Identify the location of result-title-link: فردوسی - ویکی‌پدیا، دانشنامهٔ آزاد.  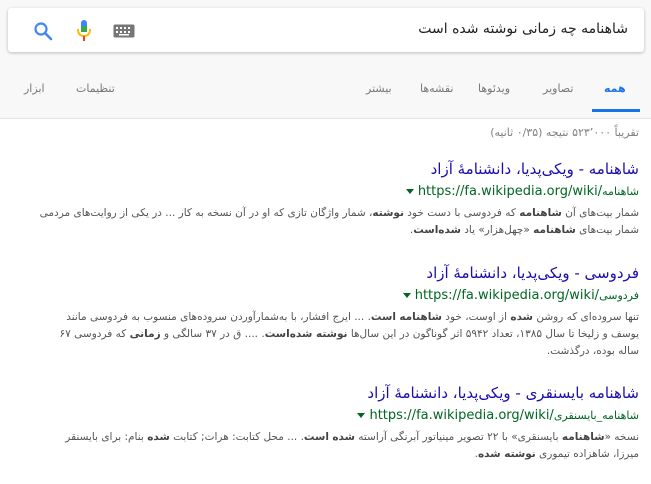
(339, 273).